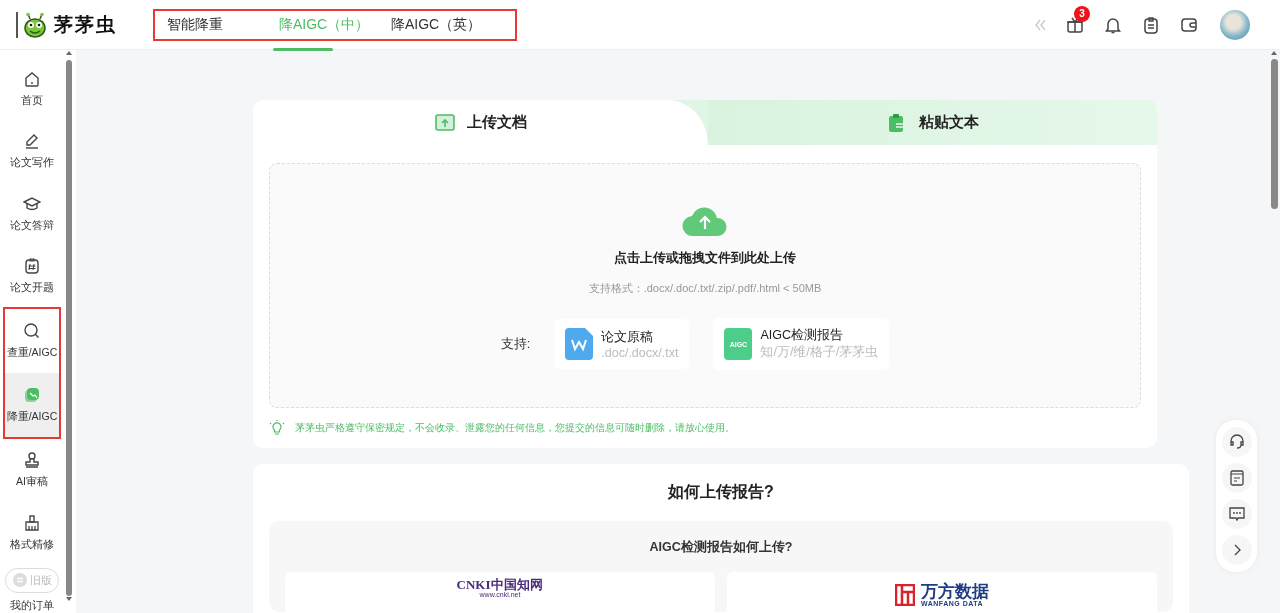 The image size is (1280, 613). I want to click on stacked-cards-icon, so click(32, 395).